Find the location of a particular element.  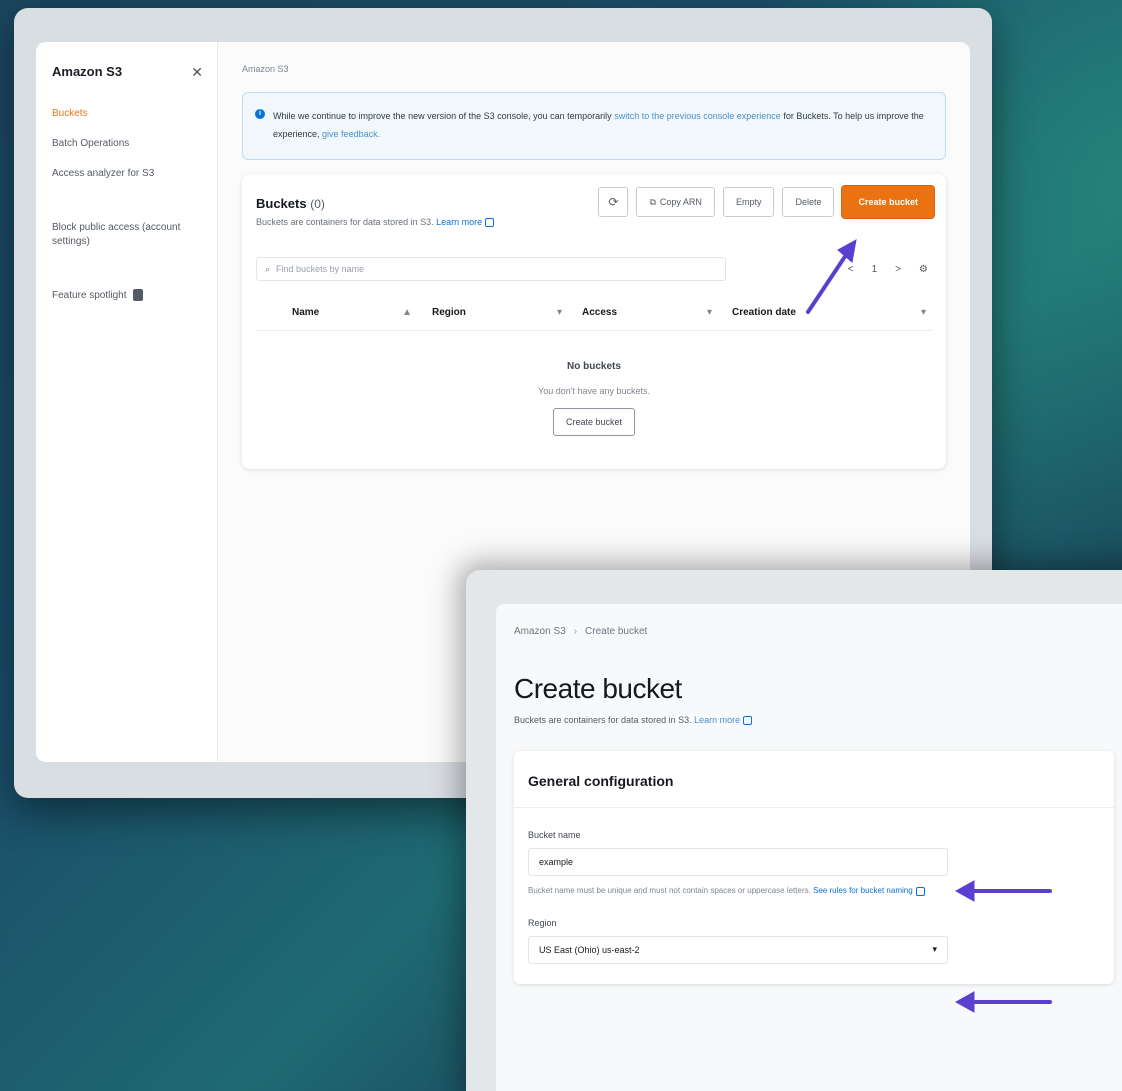

sidebar-item-feature-spotlight: Feature spotlight is located at coordinates (126, 296).